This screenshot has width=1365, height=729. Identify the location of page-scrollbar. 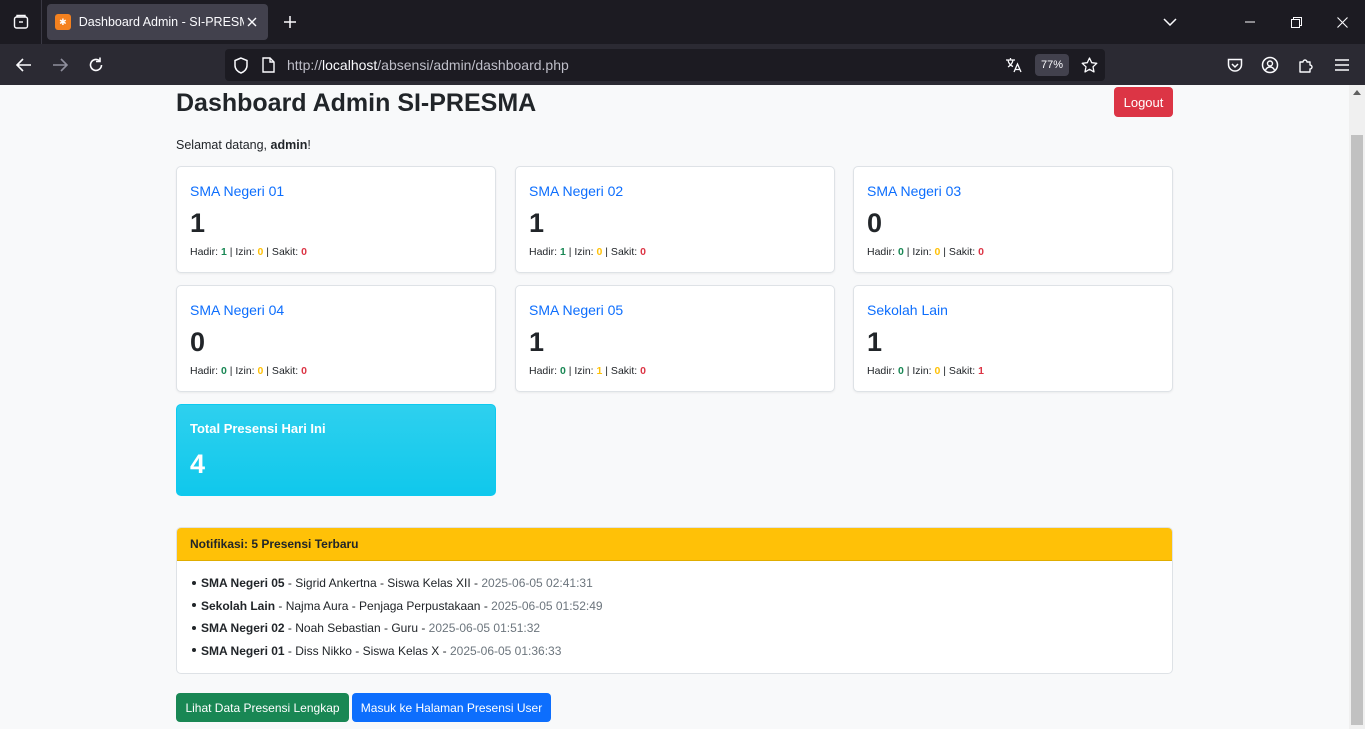
(1357, 407).